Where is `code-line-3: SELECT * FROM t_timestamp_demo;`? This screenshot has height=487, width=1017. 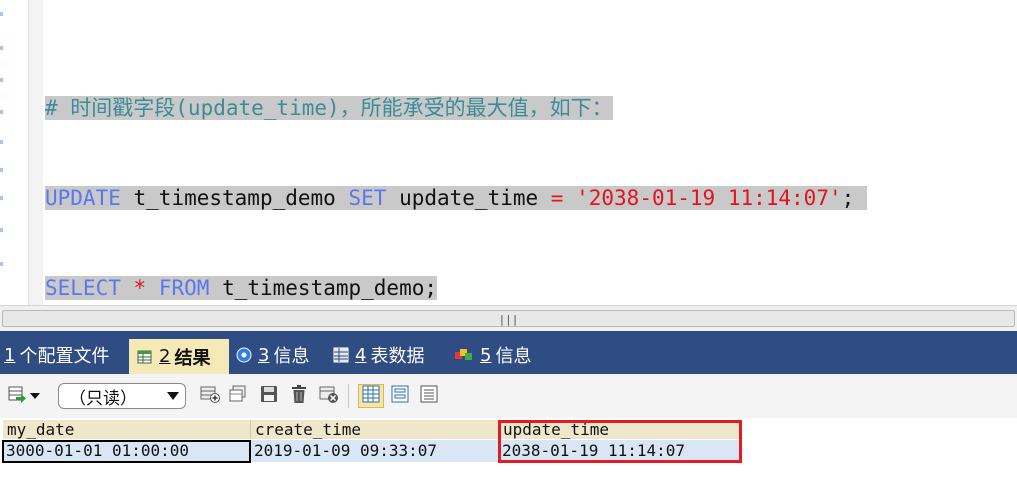 code-line-3: SELECT * FROM t_timestamp_demo; is located at coordinates (456, 288).